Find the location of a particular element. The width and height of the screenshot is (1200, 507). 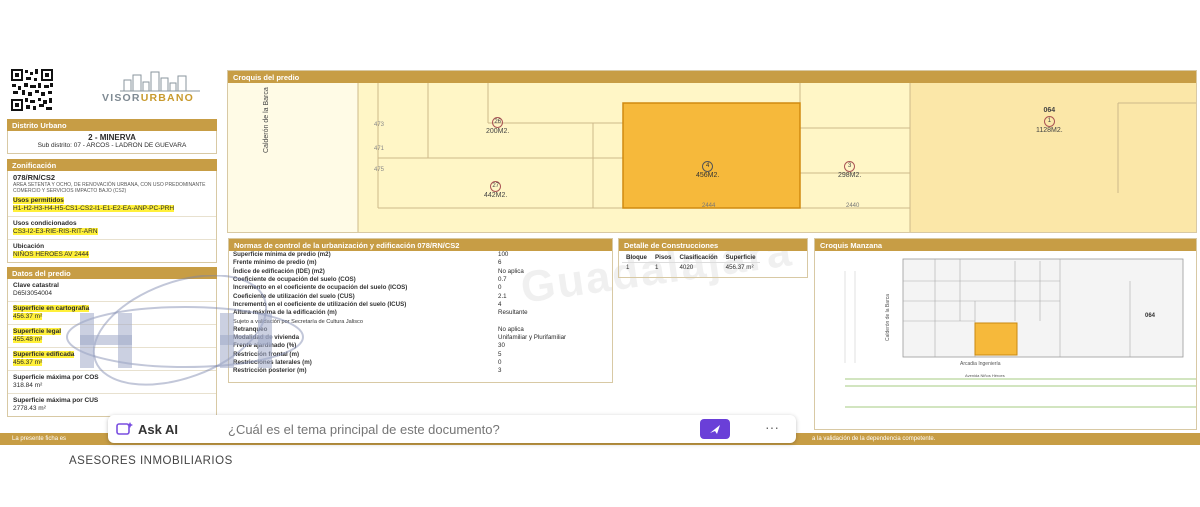

detalle-col-pisos: Pisos is located at coordinates (663, 258).